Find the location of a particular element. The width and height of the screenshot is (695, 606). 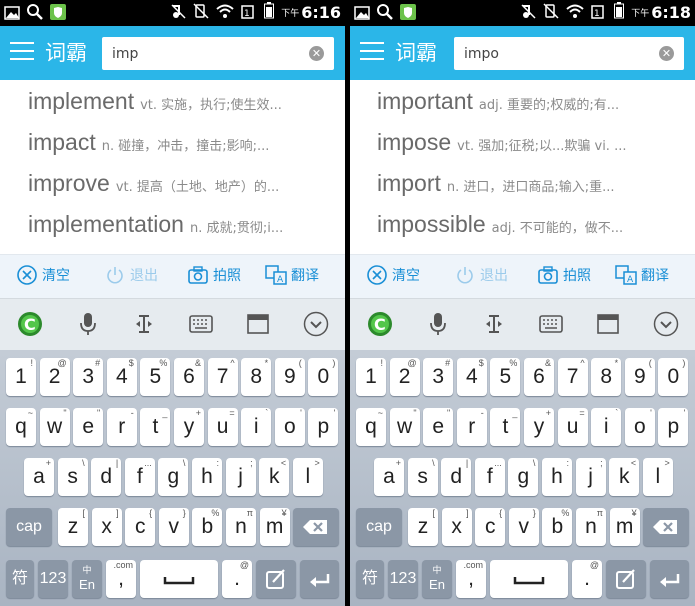

ime-logo-icon: C is located at coordinates (380, 324).